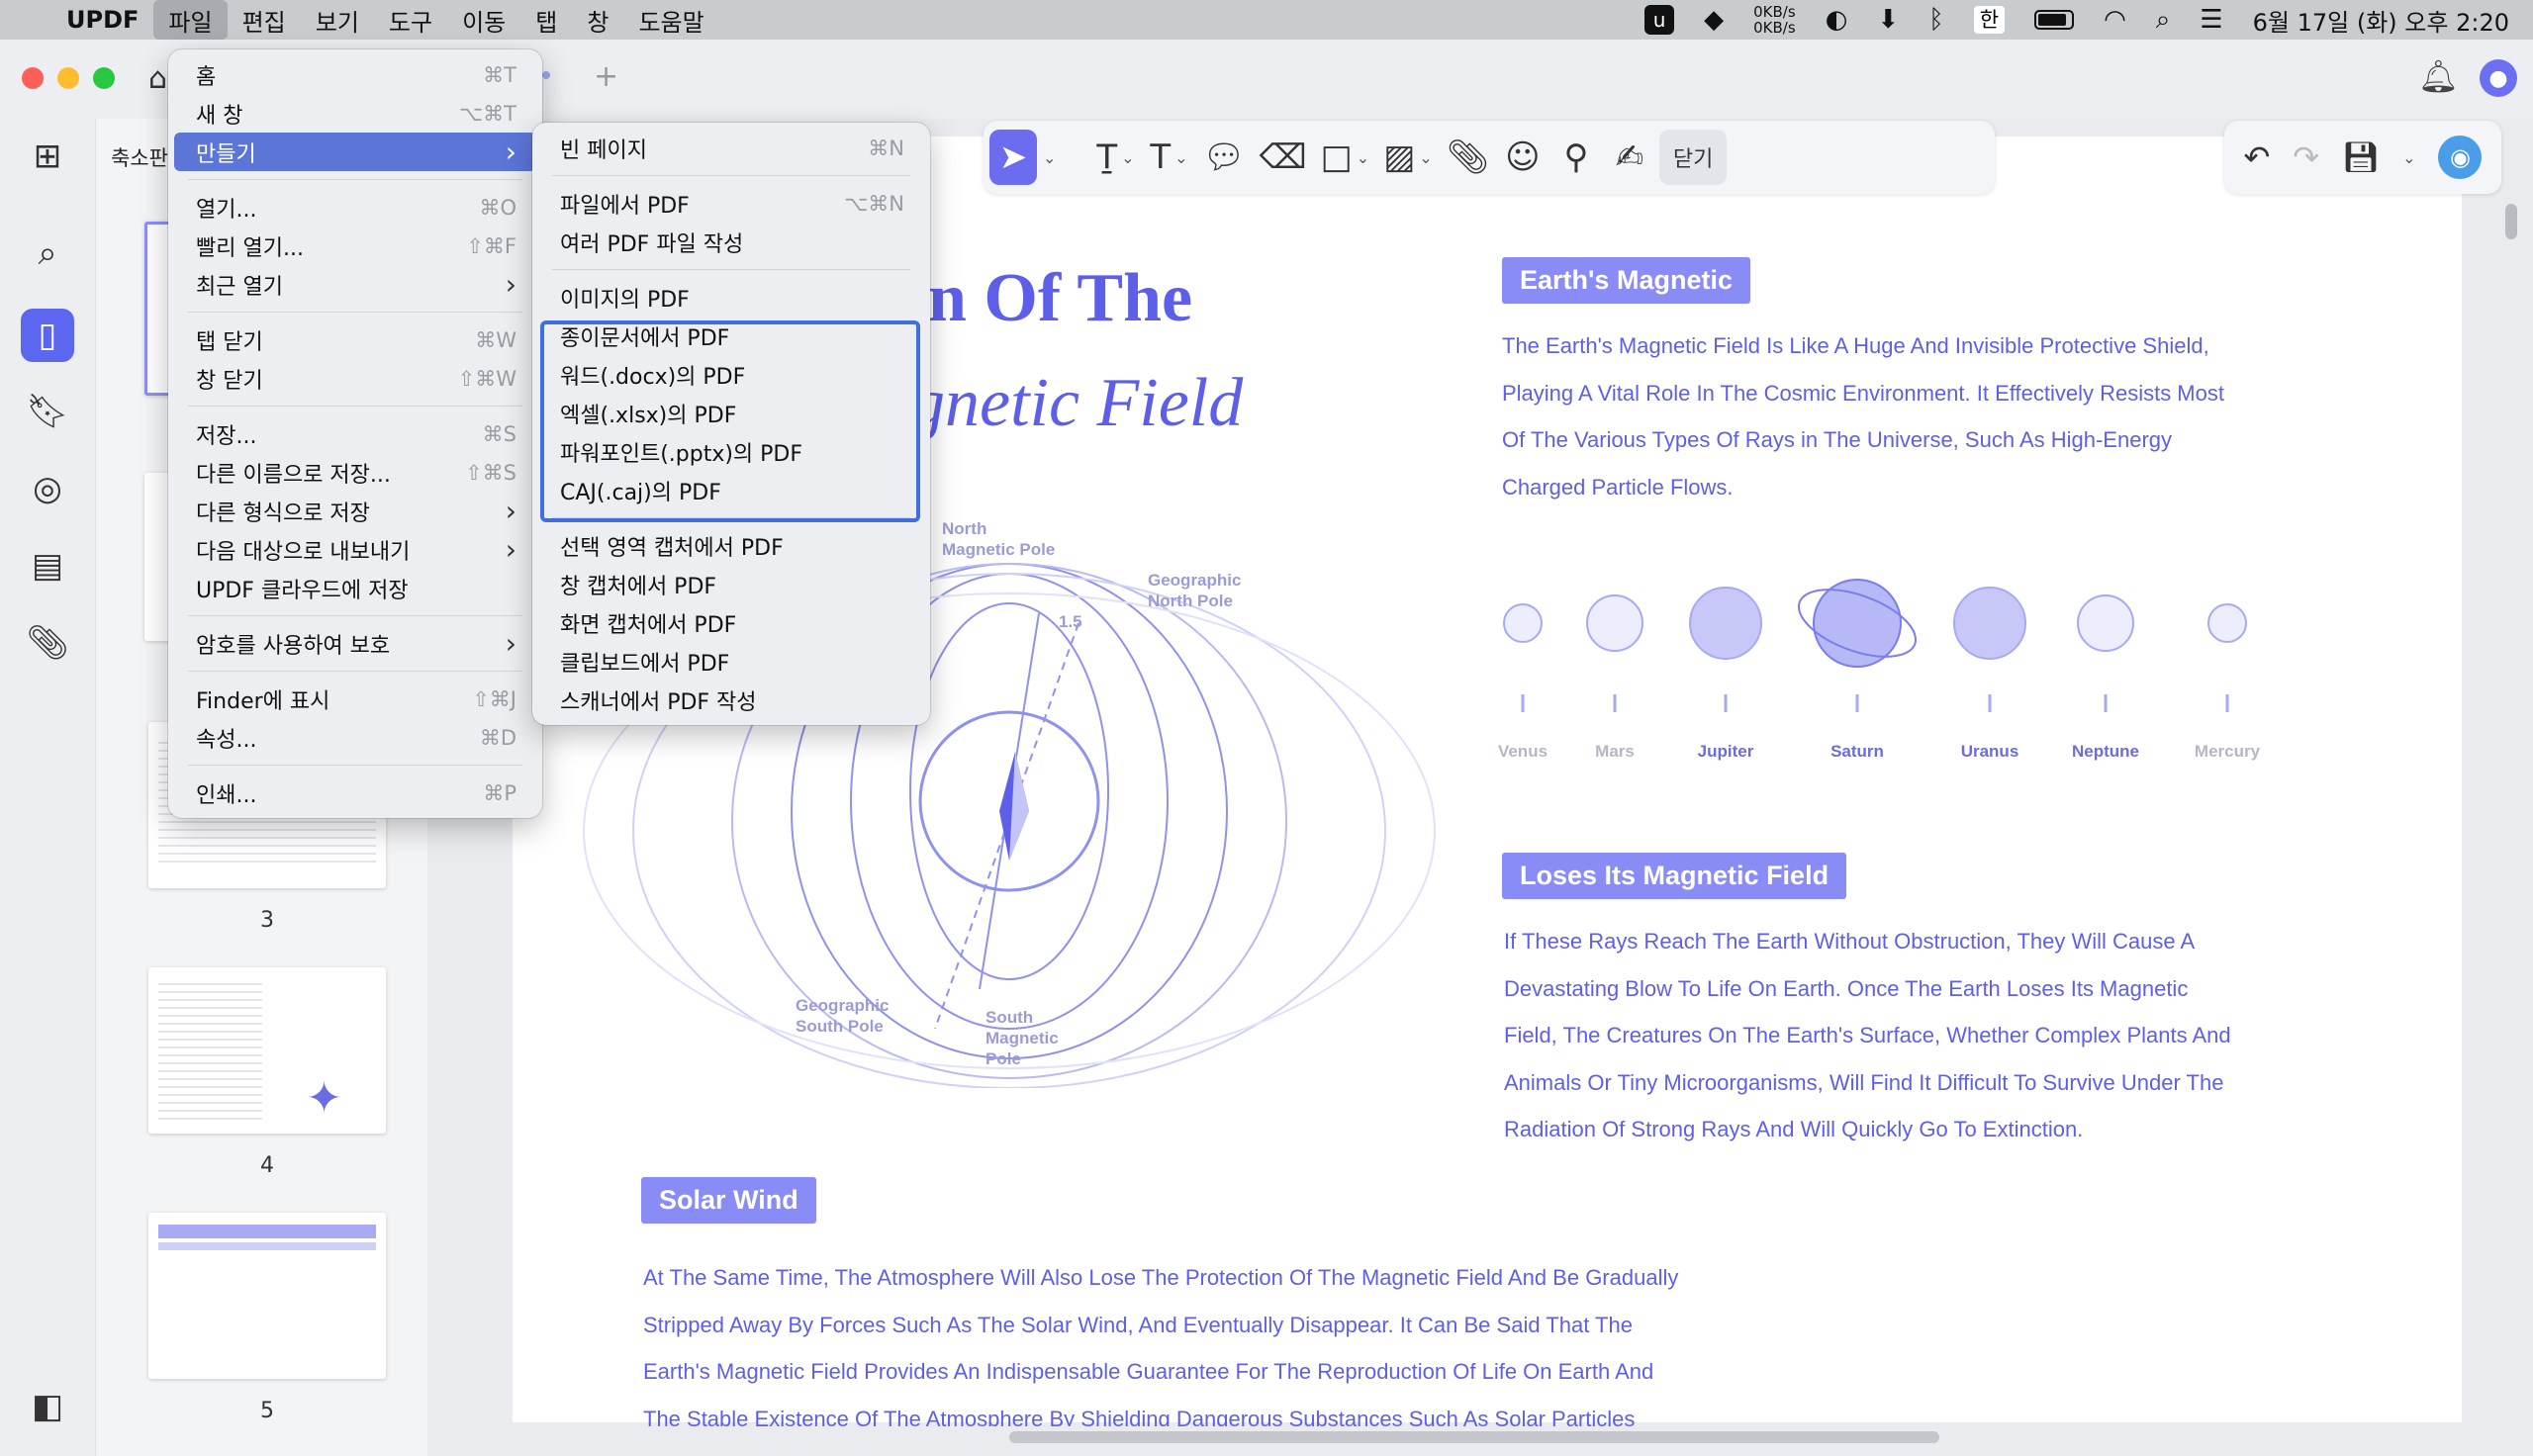 The image size is (2533, 1456). I want to click on menu-item-close-window: 창 닫기 ⇧⌘W, so click(355, 378).